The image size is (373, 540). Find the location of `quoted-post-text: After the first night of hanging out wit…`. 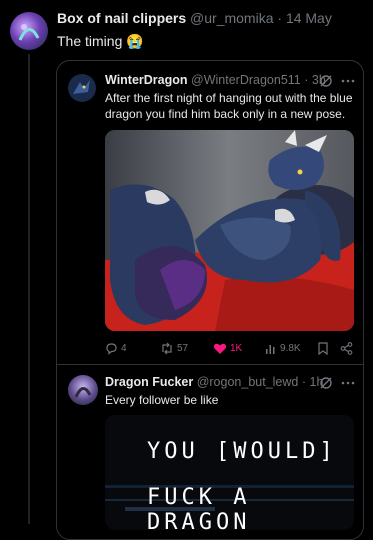

quoted-post-text: After the first night of hanging out wit… is located at coordinates (229, 106).